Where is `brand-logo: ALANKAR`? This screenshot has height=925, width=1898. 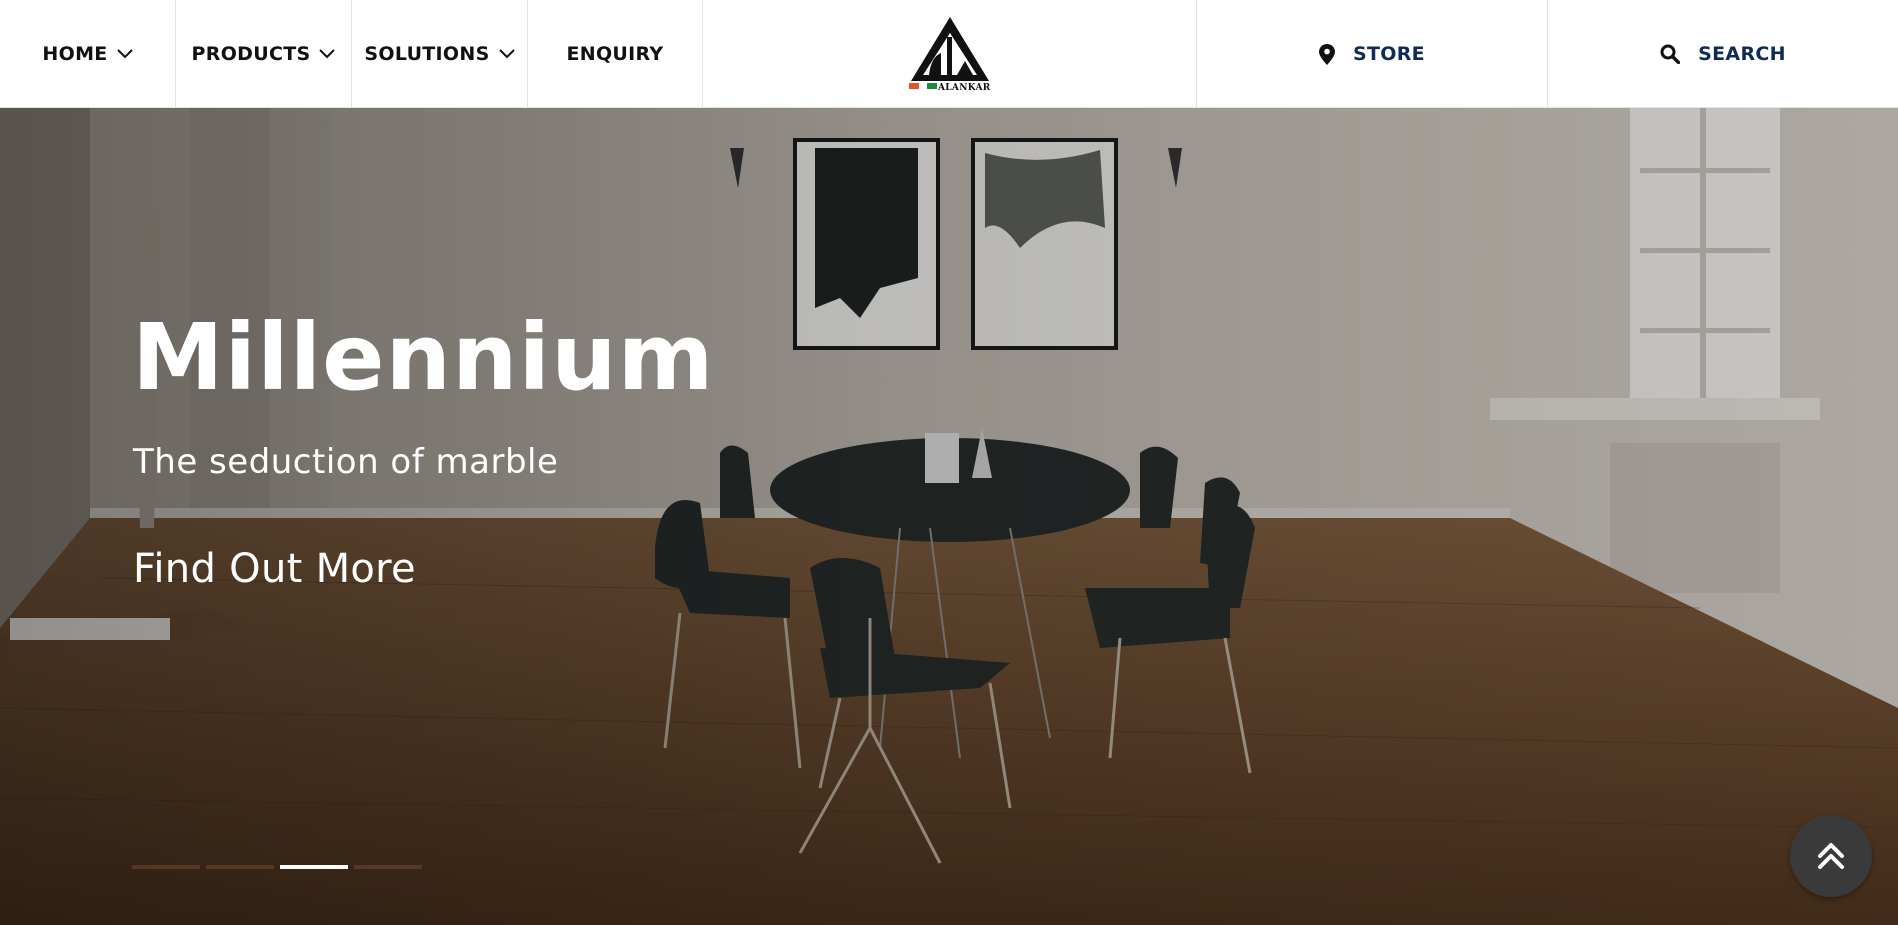 brand-logo: ALANKAR is located at coordinates (949, 55).